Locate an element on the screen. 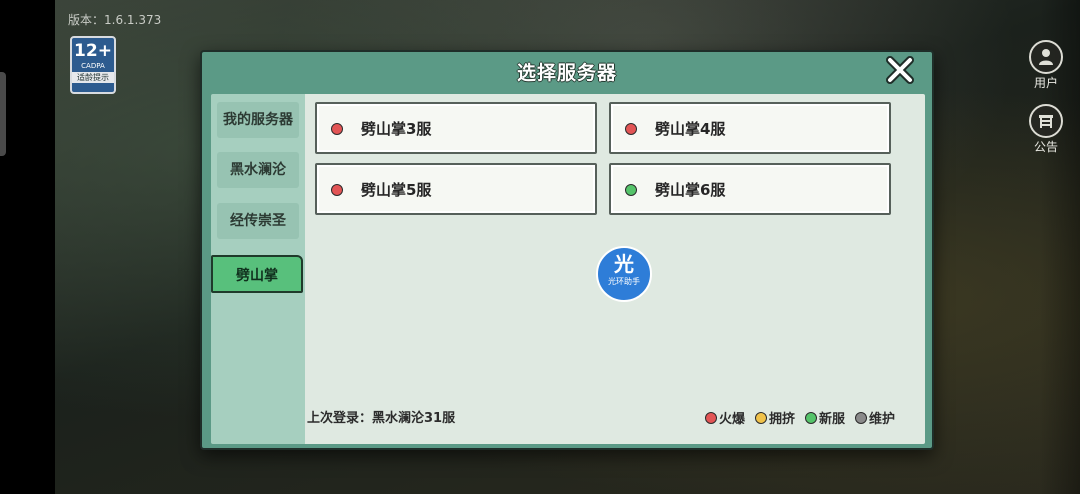  server-name: 劈山掌4服 is located at coordinates (690, 129).